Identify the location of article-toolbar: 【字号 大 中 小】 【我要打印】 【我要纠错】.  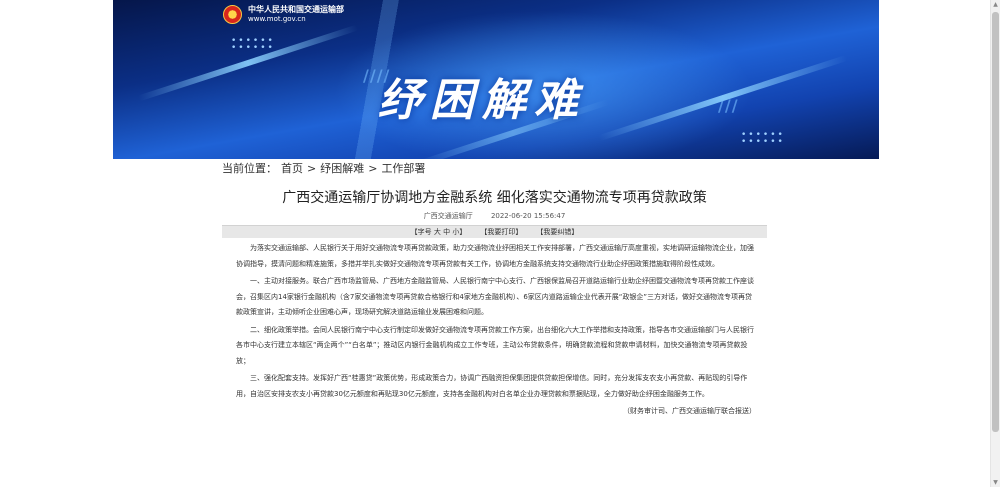
(494, 231).